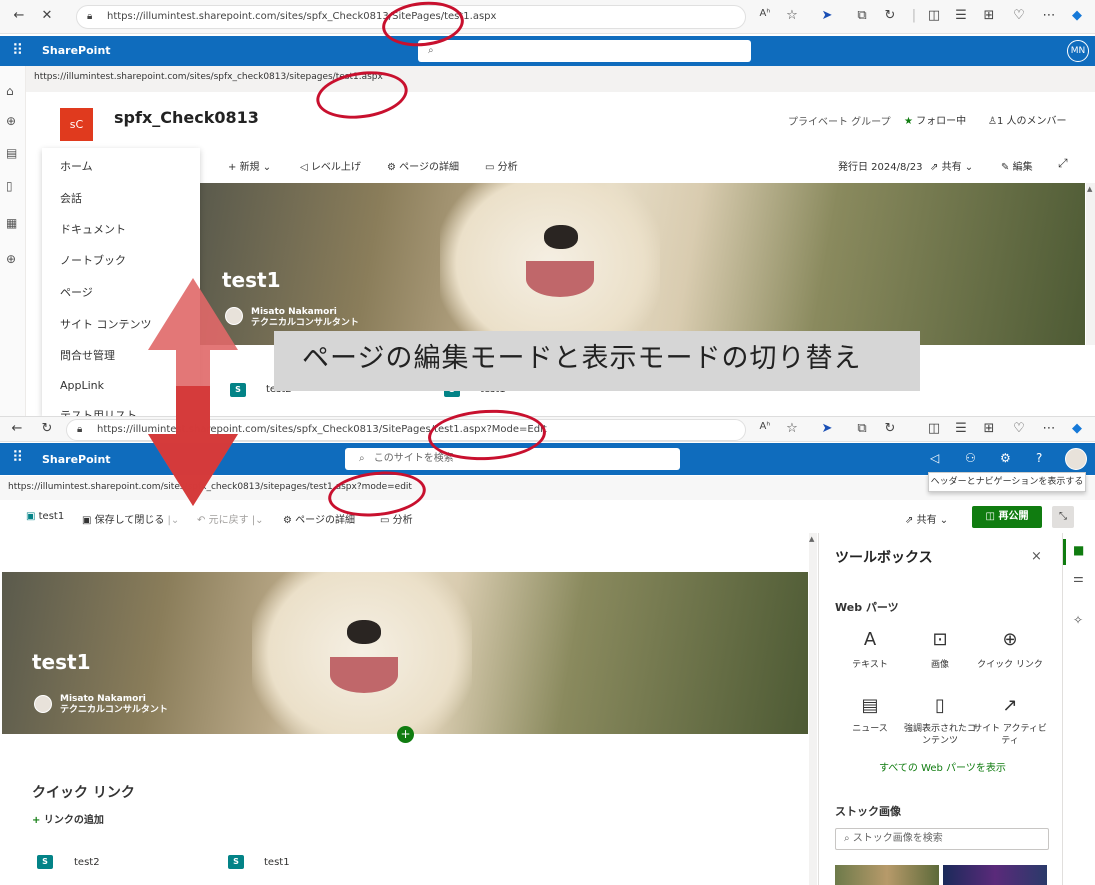  Describe the element at coordinates (970, 458) in the screenshot. I see `network-icon: ⚇` at that location.